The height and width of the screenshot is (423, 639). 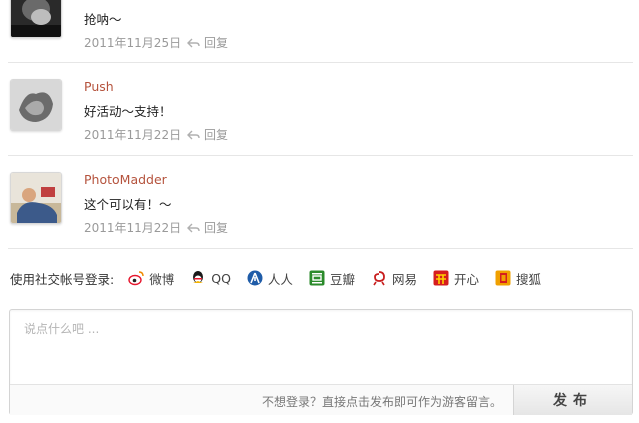 I want to click on sohu-icon, so click(x=503, y=278).